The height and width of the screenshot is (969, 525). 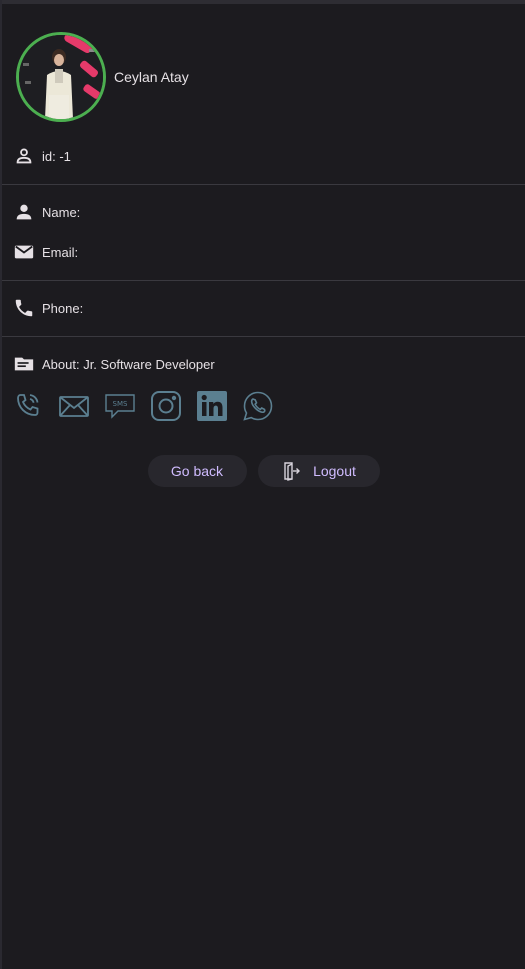 I want to click on email-row: Email:, so click(x=268, y=252).